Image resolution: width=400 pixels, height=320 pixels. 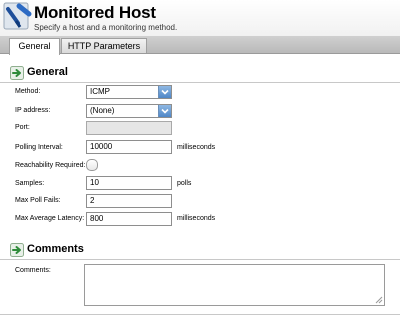 What do you see at coordinates (17, 16) in the screenshot?
I see `wand-icon` at bounding box center [17, 16].